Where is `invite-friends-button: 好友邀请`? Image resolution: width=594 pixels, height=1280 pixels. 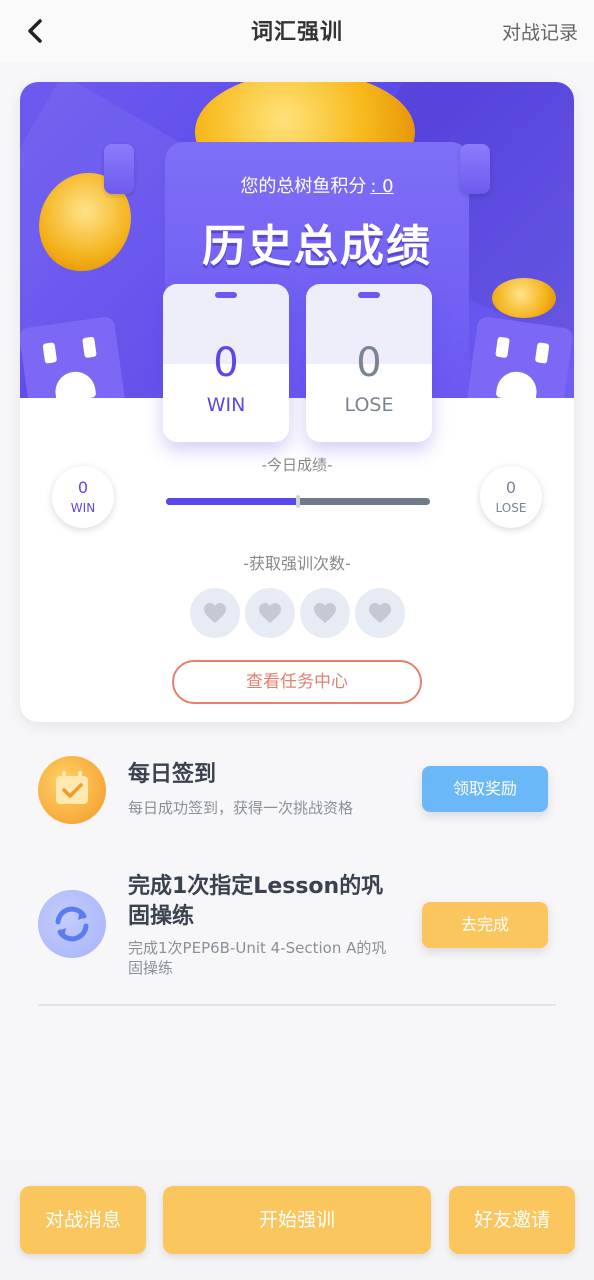 invite-friends-button: 好友邀请 is located at coordinates (512, 1220).